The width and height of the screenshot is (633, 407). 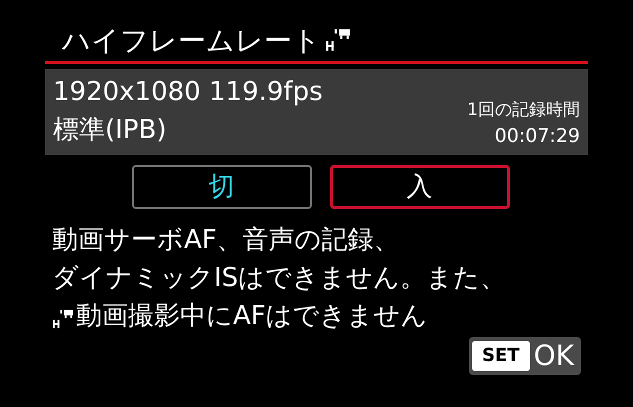 What do you see at coordinates (523, 110) in the screenshot?
I see `recording-time-label: 1回の記録時間` at bounding box center [523, 110].